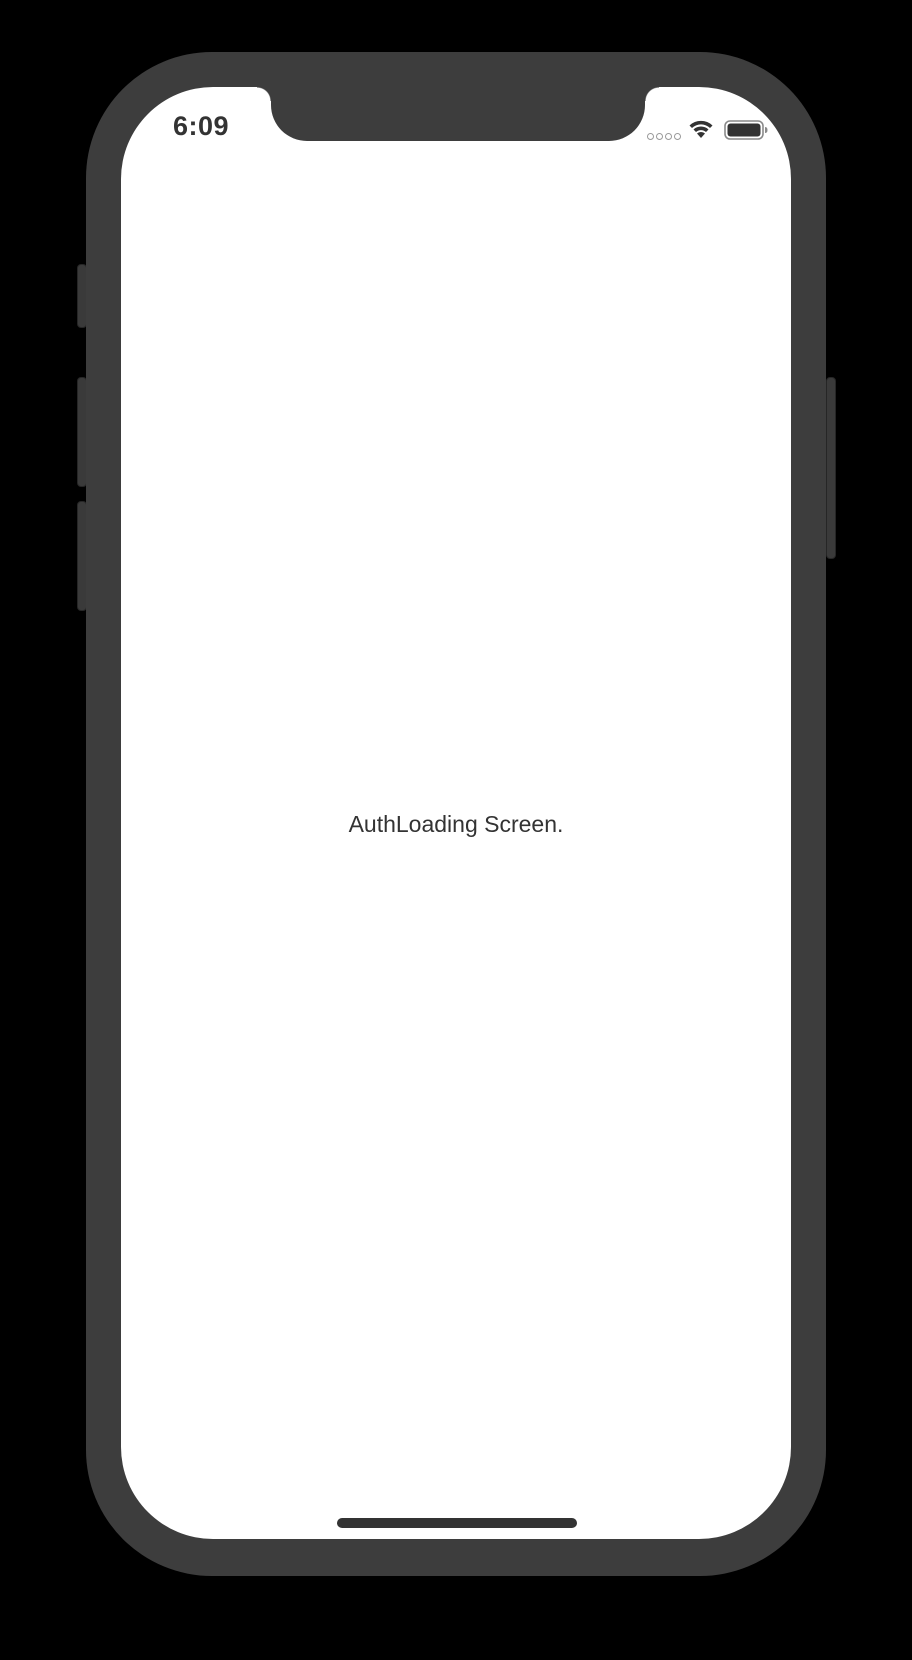 This screenshot has height=1660, width=912. I want to click on wifi-icon, so click(701, 129).